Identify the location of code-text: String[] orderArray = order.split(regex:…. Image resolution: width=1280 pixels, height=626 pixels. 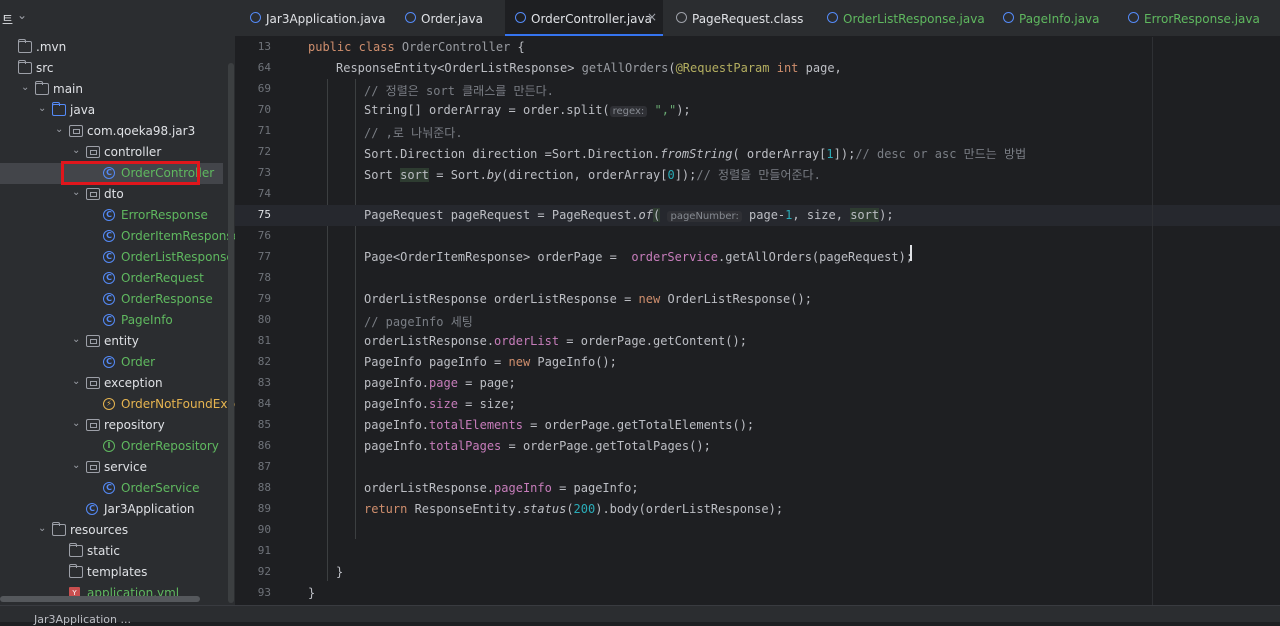
(527, 110).